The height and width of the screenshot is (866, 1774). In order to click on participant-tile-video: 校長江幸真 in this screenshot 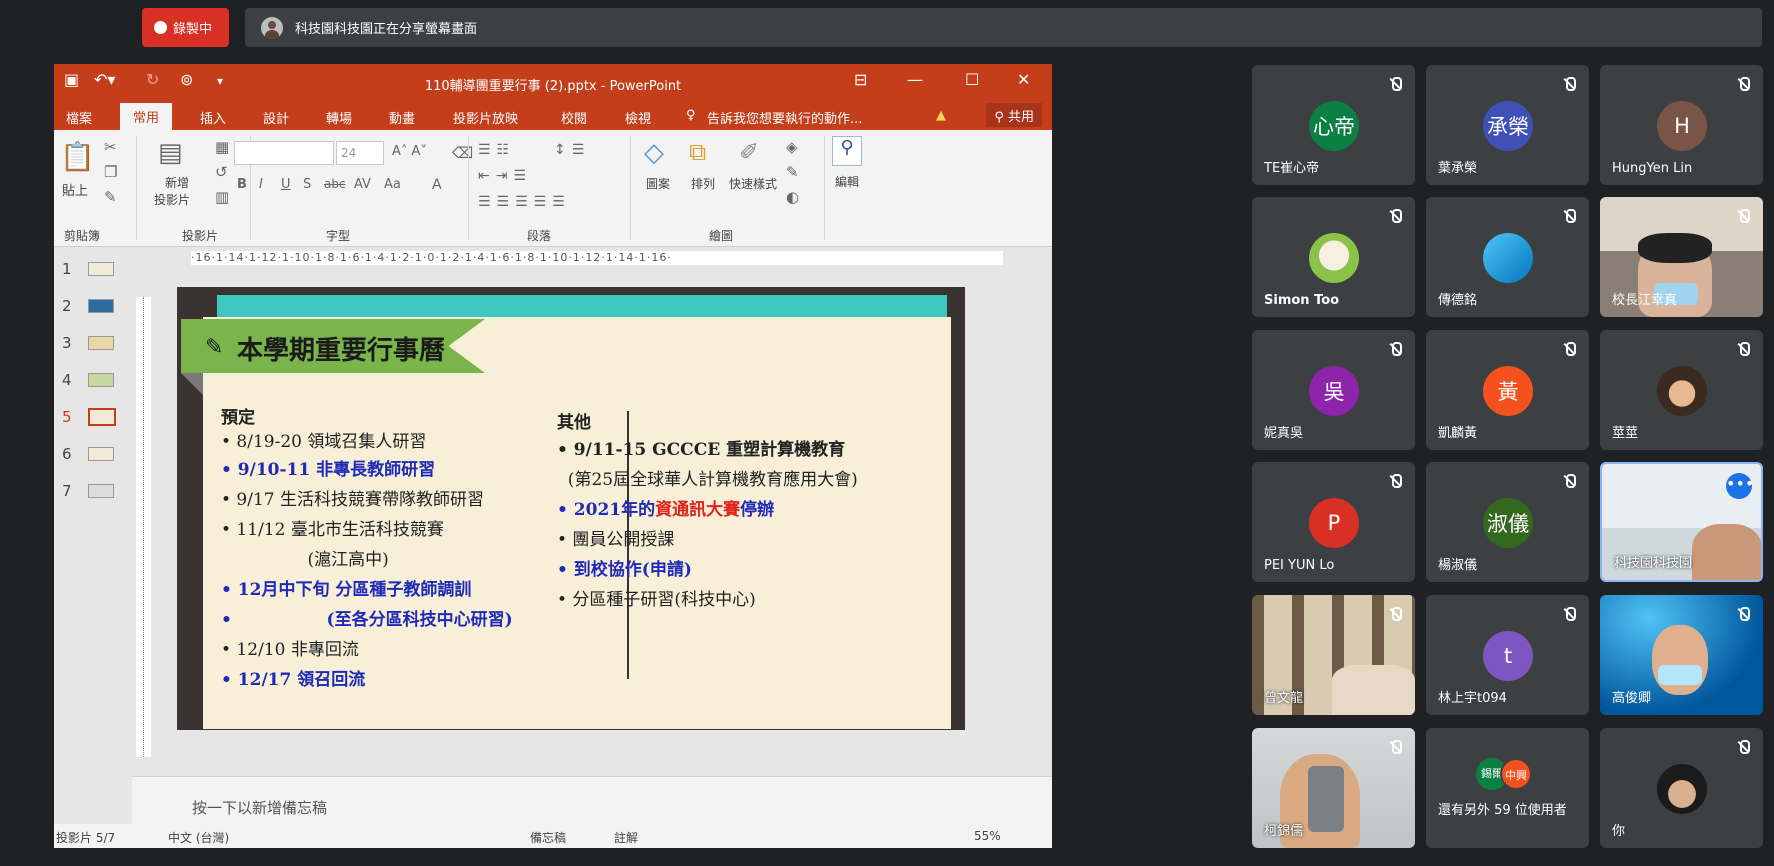, I will do `click(1681, 257)`.